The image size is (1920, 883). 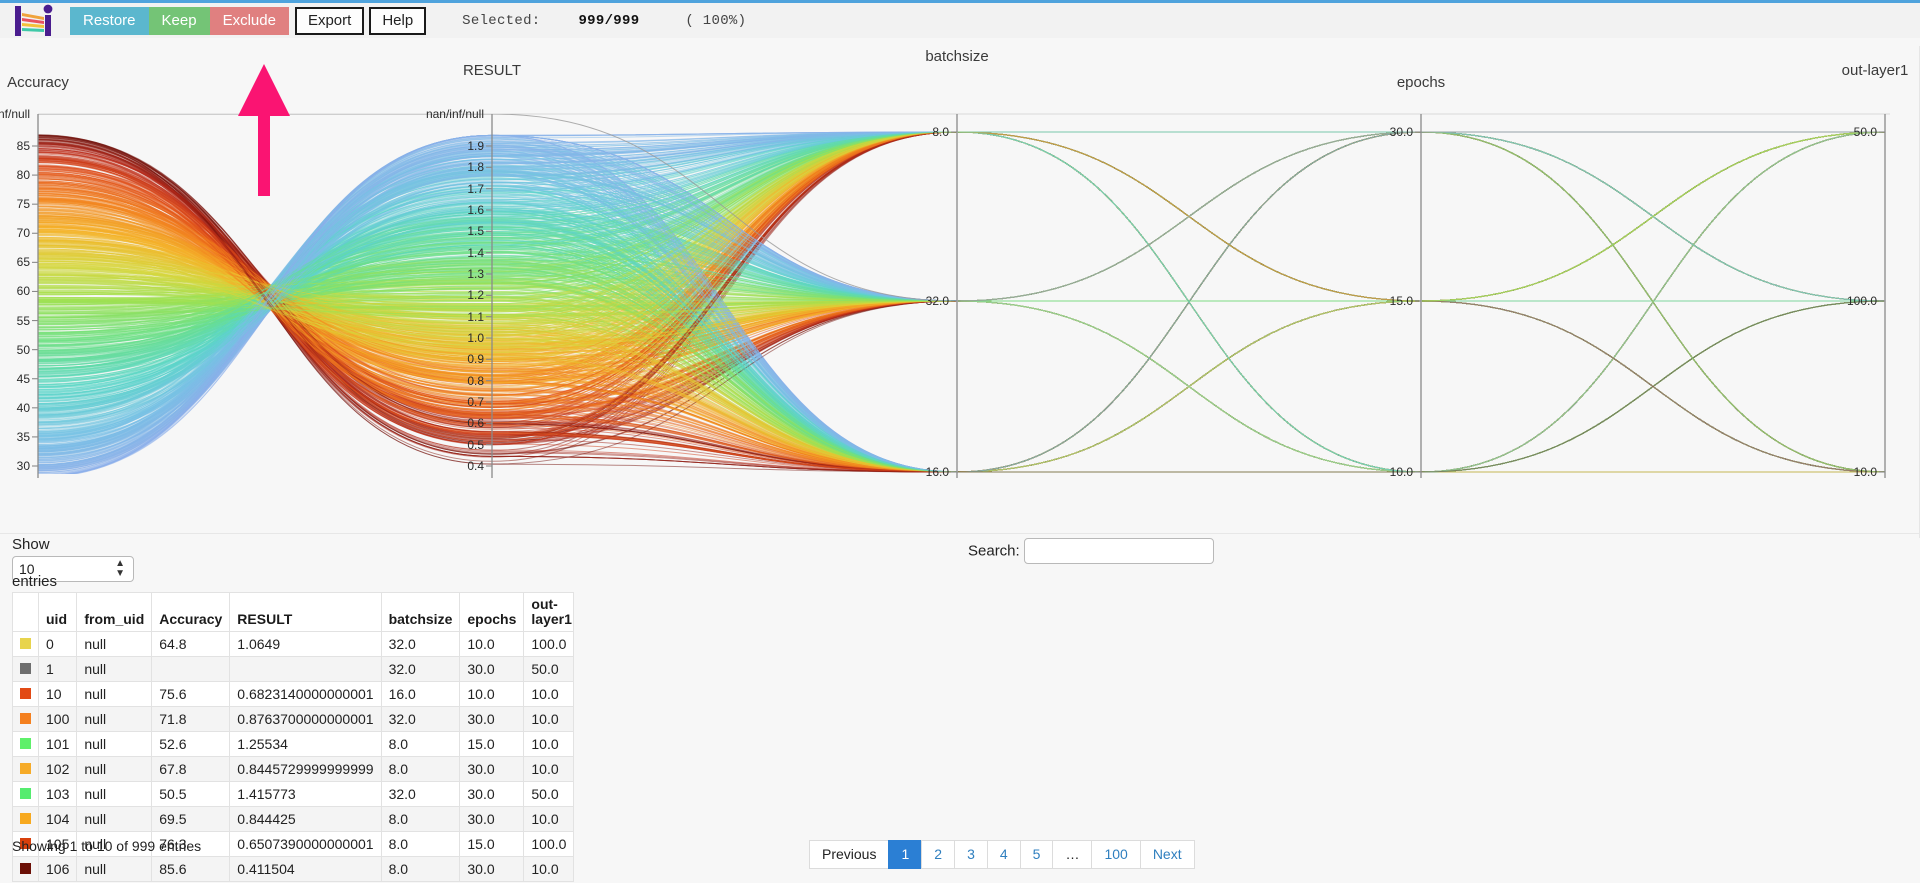 I want to click on pagination: Previous 1 2 3 4 5… 100 Next, so click(x=1002, y=854).